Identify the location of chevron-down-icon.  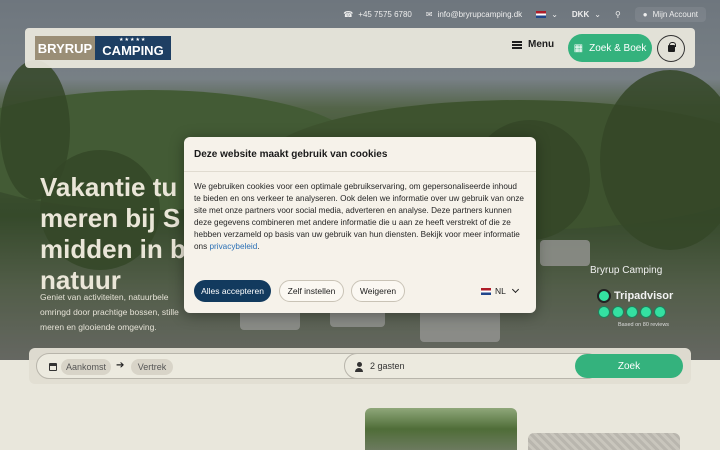
(515, 289).